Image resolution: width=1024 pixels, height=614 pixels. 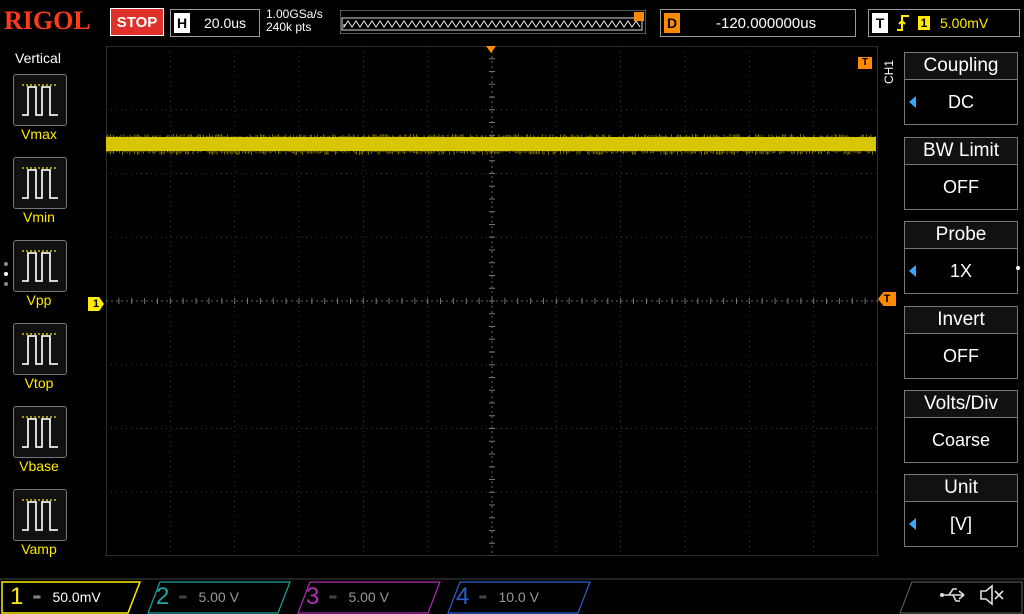 I want to click on channel-number: 1, so click(x=17, y=596).